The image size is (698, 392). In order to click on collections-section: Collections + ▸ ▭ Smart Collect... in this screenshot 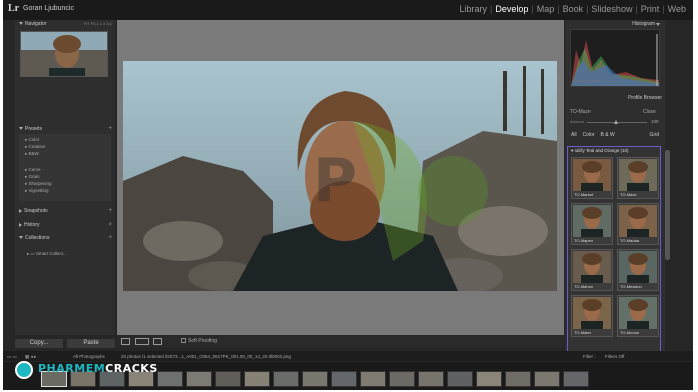, I will do `click(65, 246)`.